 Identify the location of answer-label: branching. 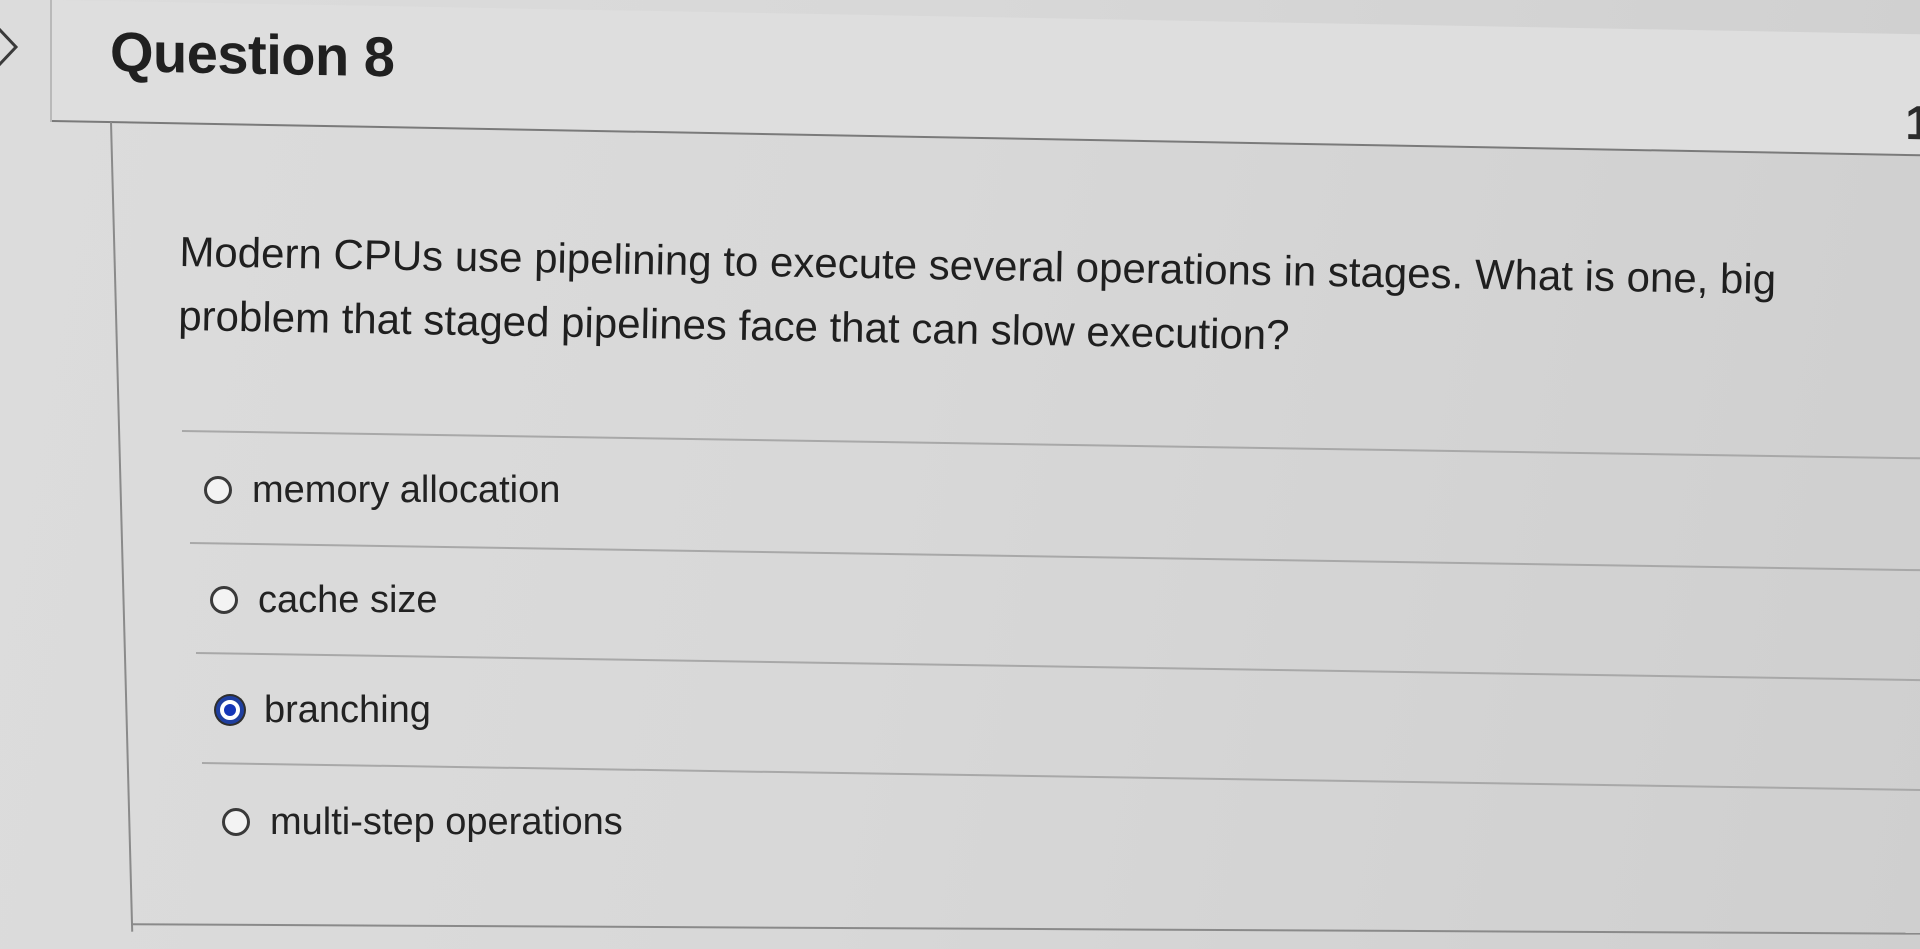
(347, 709).